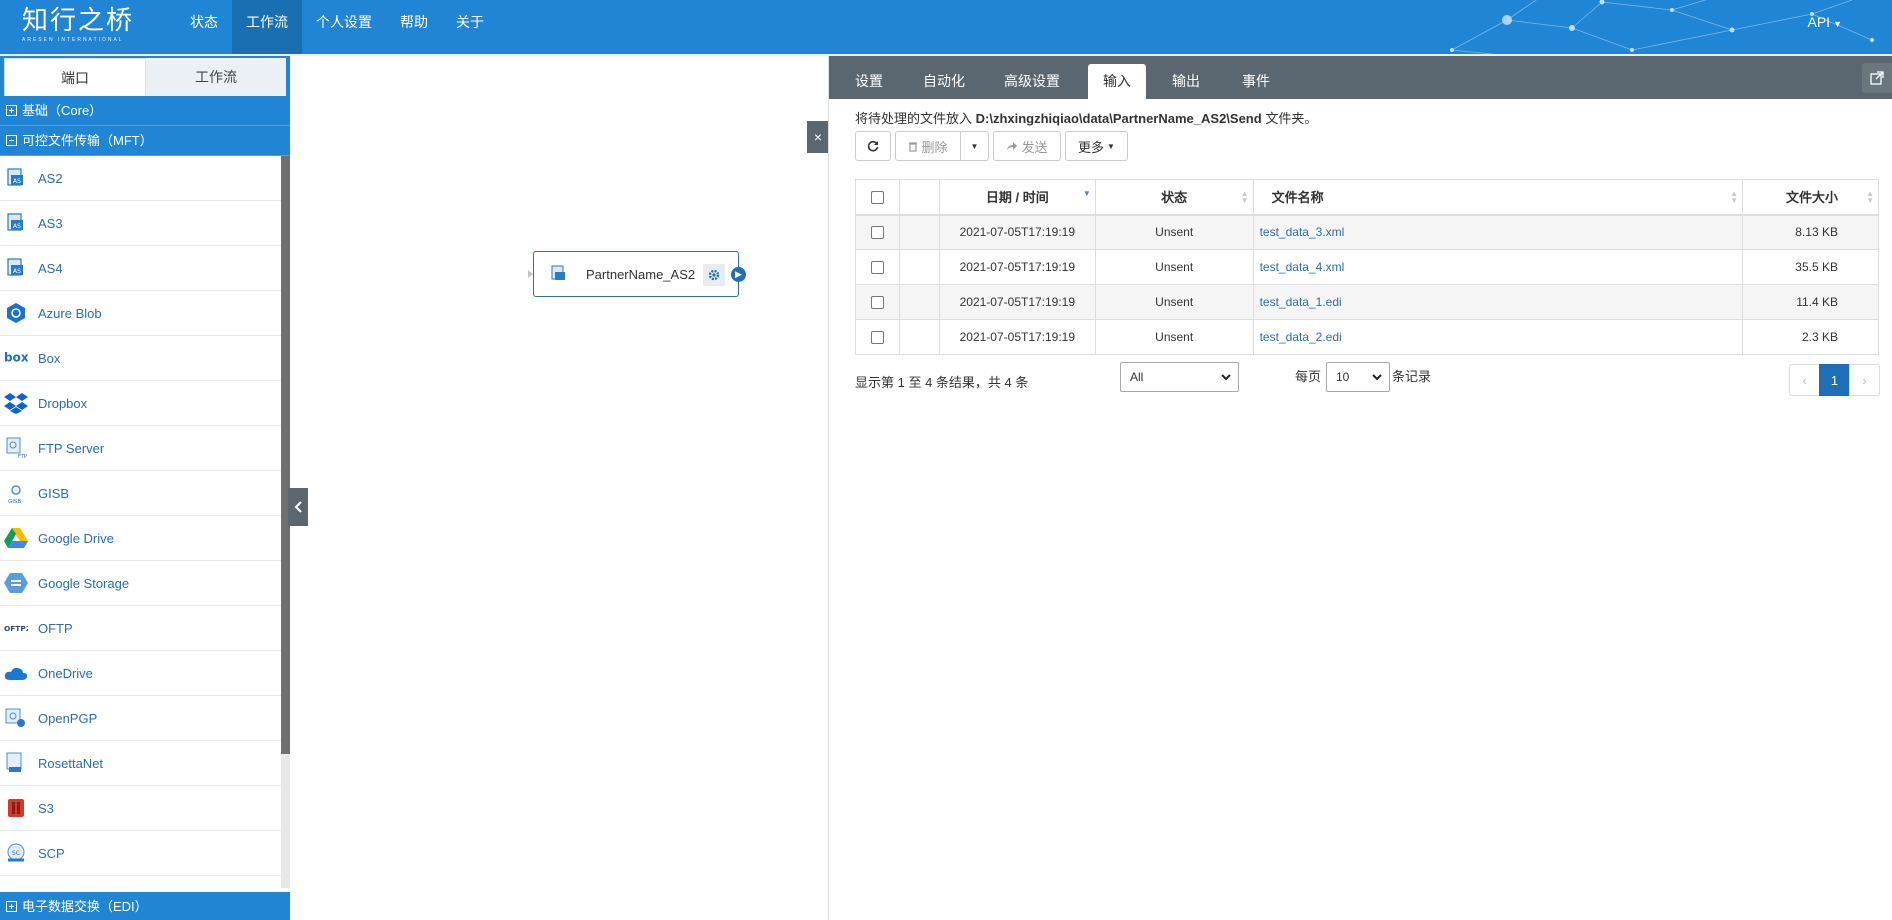 Image resolution: width=1892 pixels, height=920 pixels. I want to click on next-page-button: ›, so click(1864, 380).